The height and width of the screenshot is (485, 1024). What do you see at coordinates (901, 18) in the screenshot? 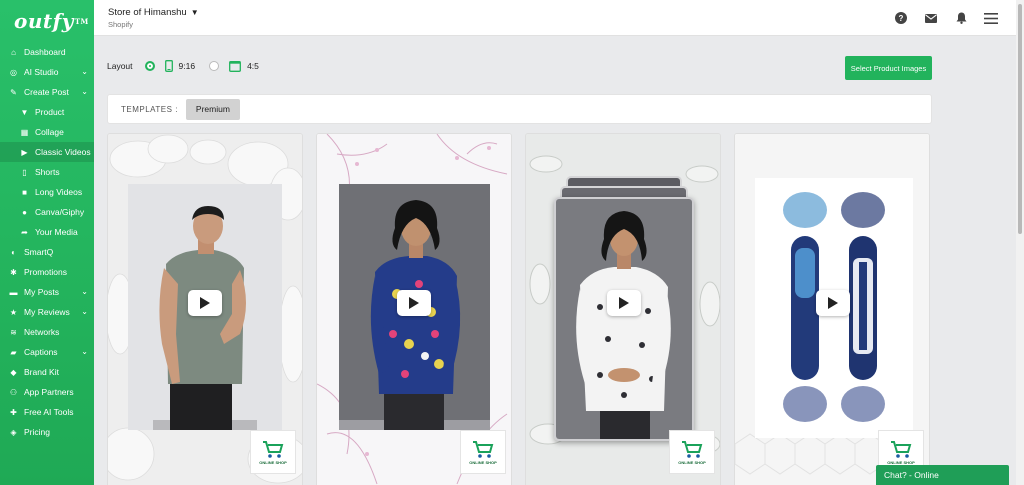
I see `help-icon: ?` at bounding box center [901, 18].